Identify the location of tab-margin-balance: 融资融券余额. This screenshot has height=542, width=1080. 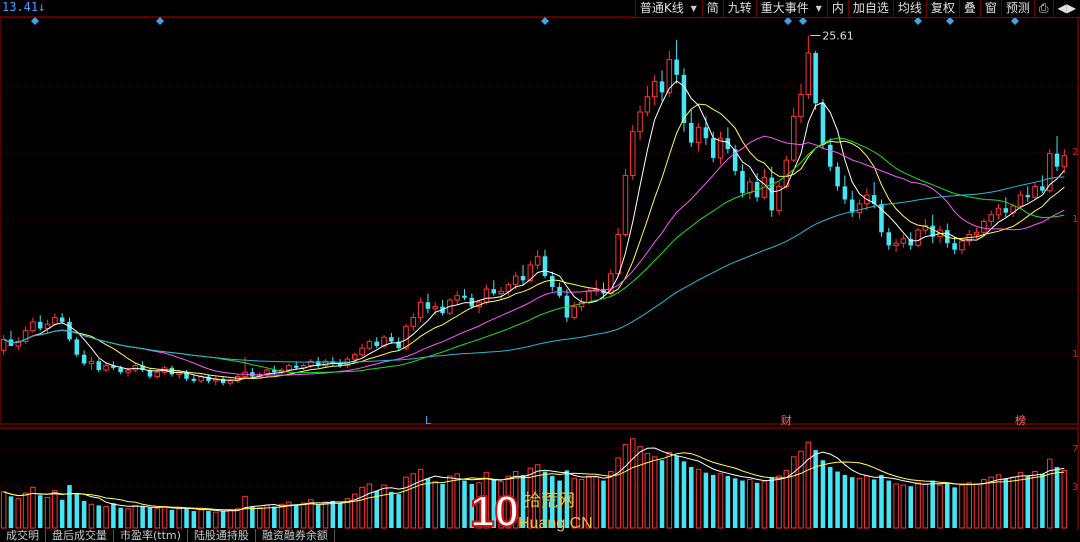
(295, 535).